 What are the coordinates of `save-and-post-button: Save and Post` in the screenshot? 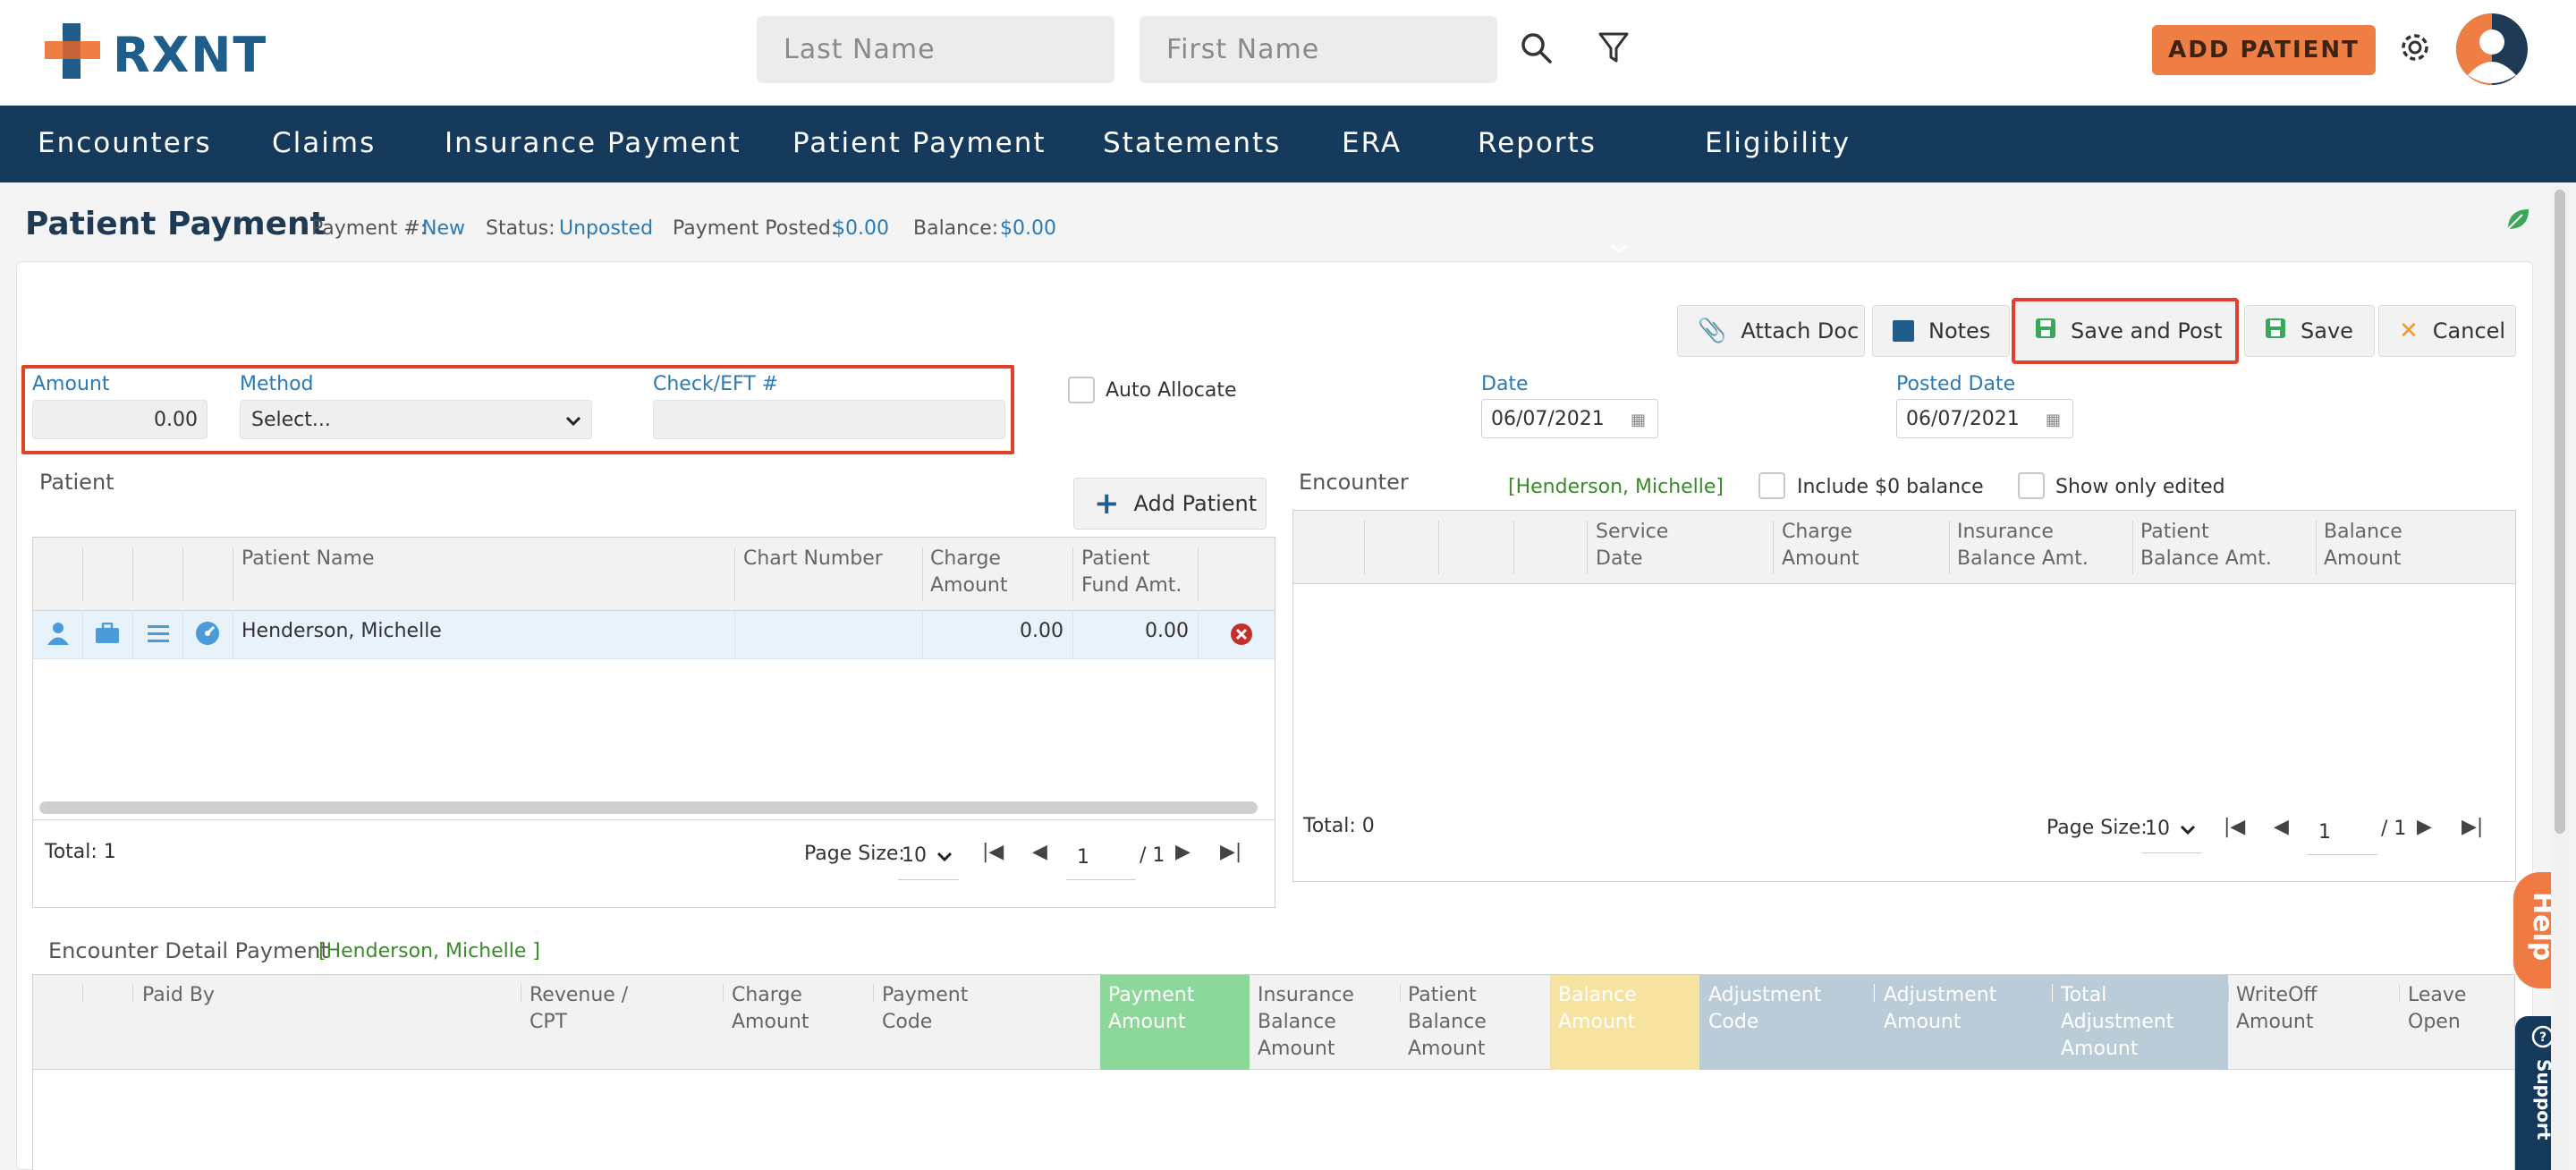 It's located at (2125, 331).